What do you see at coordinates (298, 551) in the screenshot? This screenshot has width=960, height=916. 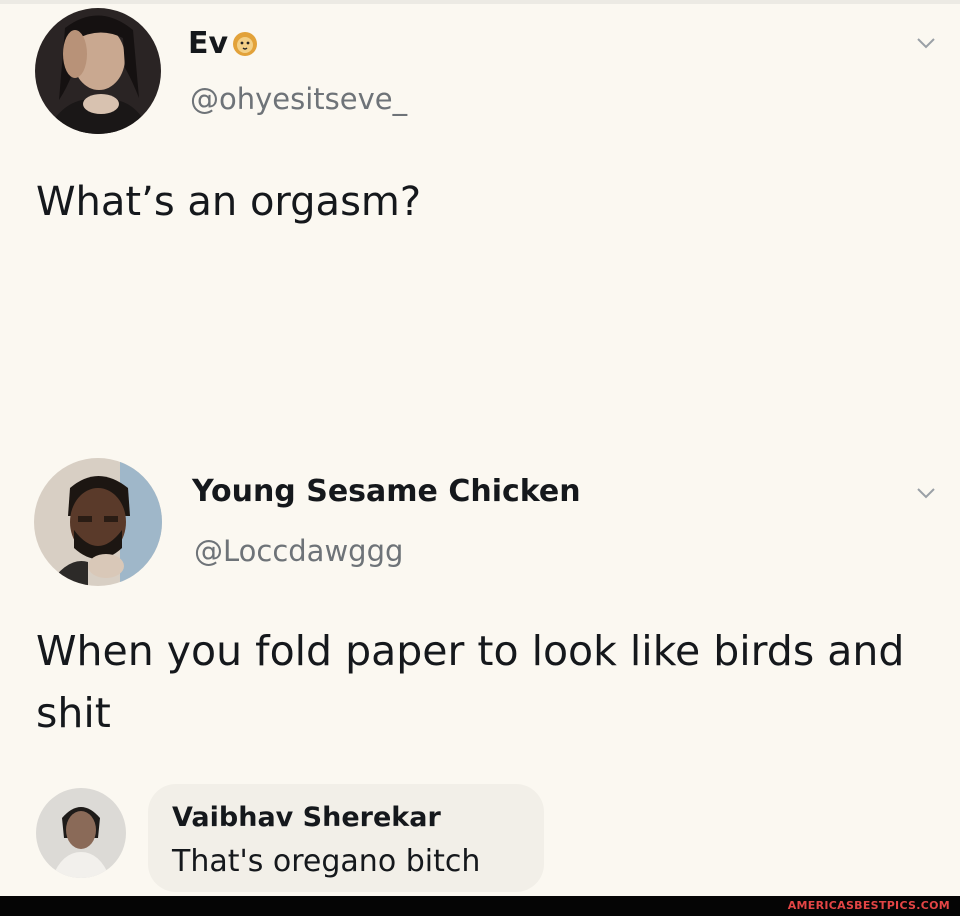 I see `user-handle: @Loccdawggg` at bounding box center [298, 551].